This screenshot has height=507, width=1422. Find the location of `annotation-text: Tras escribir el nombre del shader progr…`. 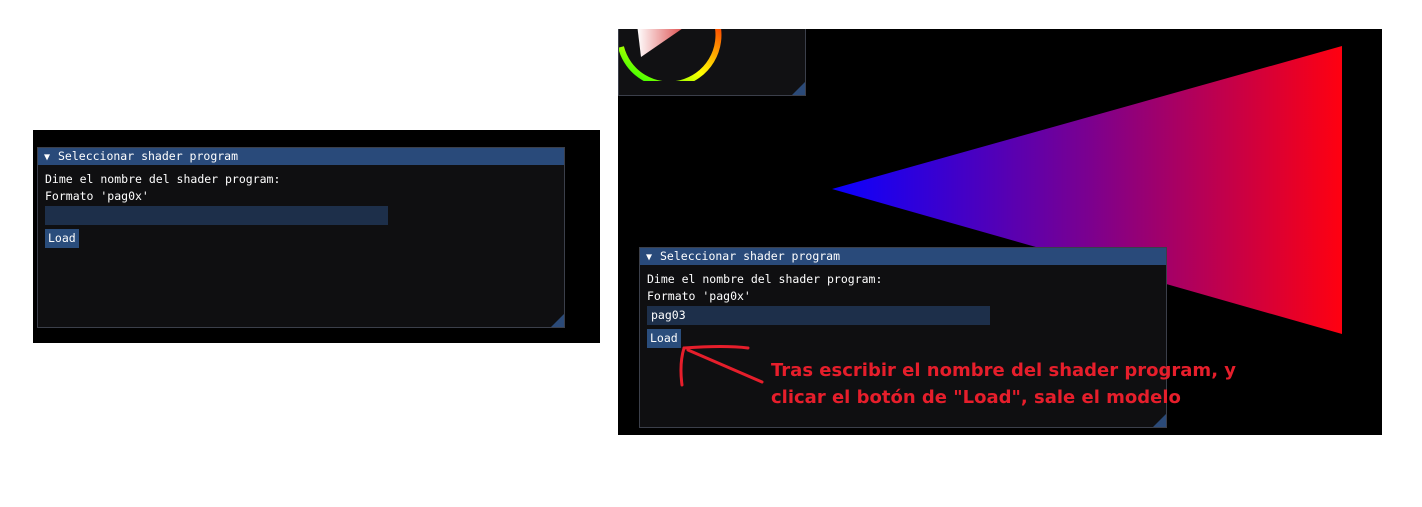

annotation-text: Tras escribir el nombre del shader progr… is located at coordinates (1003, 384).